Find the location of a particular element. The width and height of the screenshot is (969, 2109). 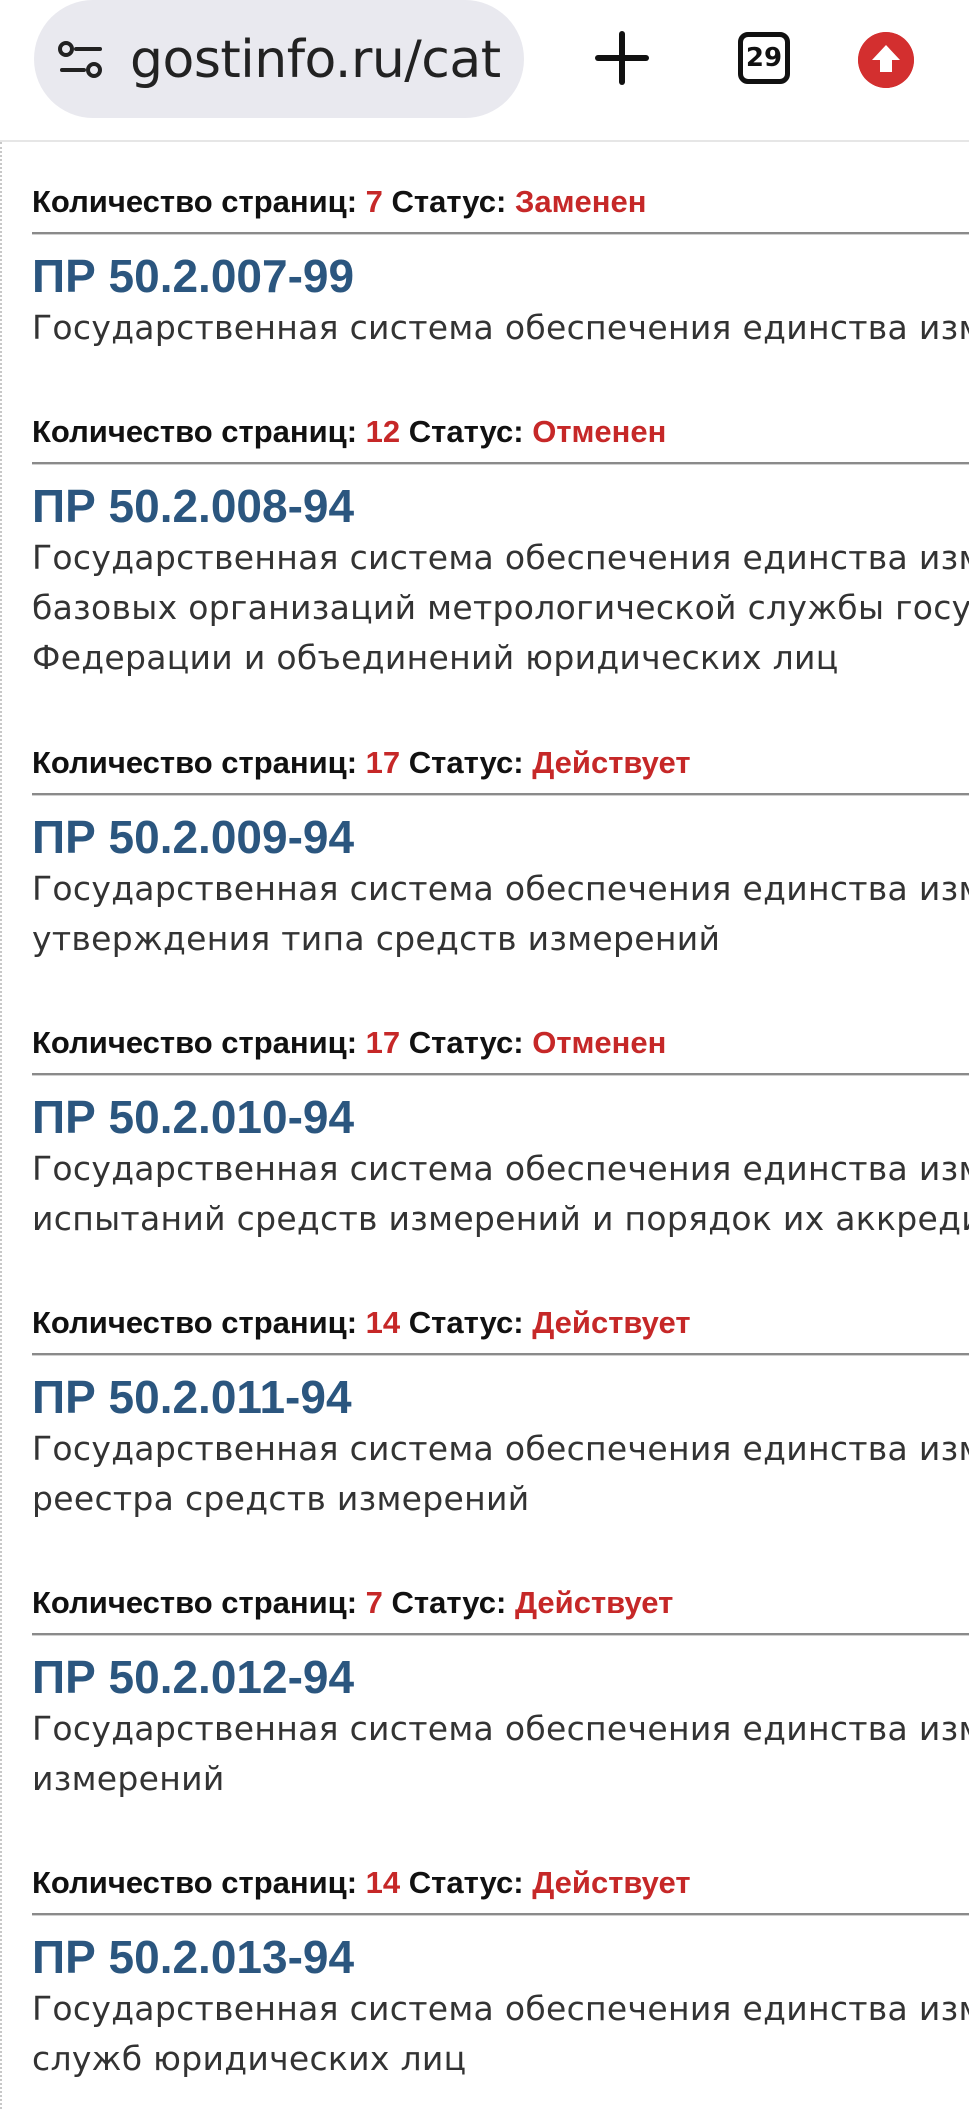

tab-count: 29 is located at coordinates (764, 58).